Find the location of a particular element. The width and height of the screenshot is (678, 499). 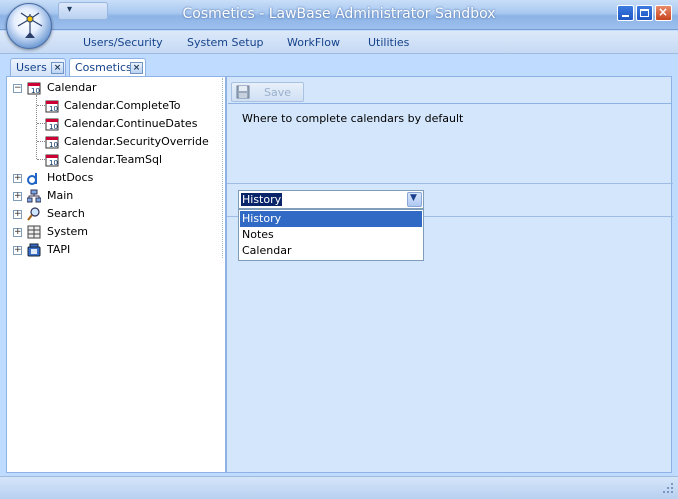

chevron-down-icon: ▼ is located at coordinates (413, 198).